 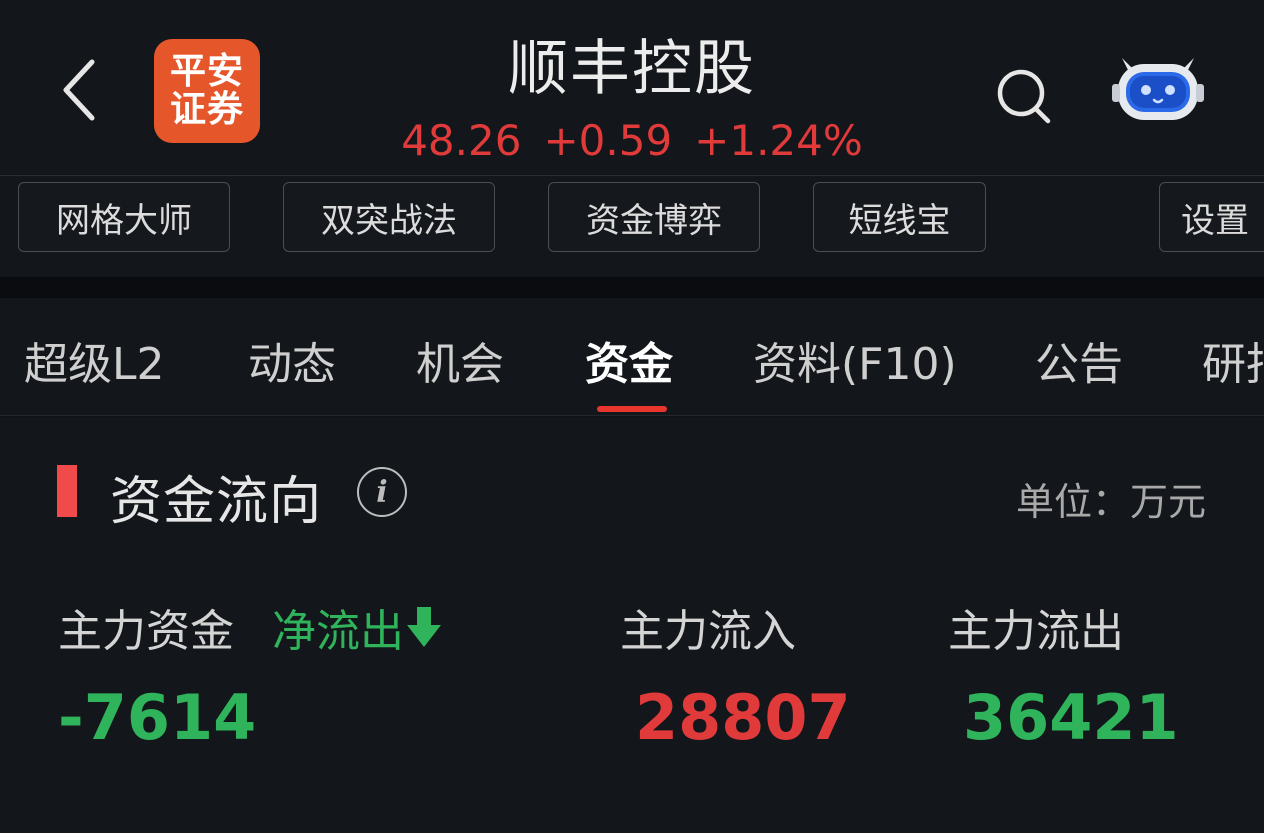 I want to click on chevron-left-icon, so click(x=79, y=90).